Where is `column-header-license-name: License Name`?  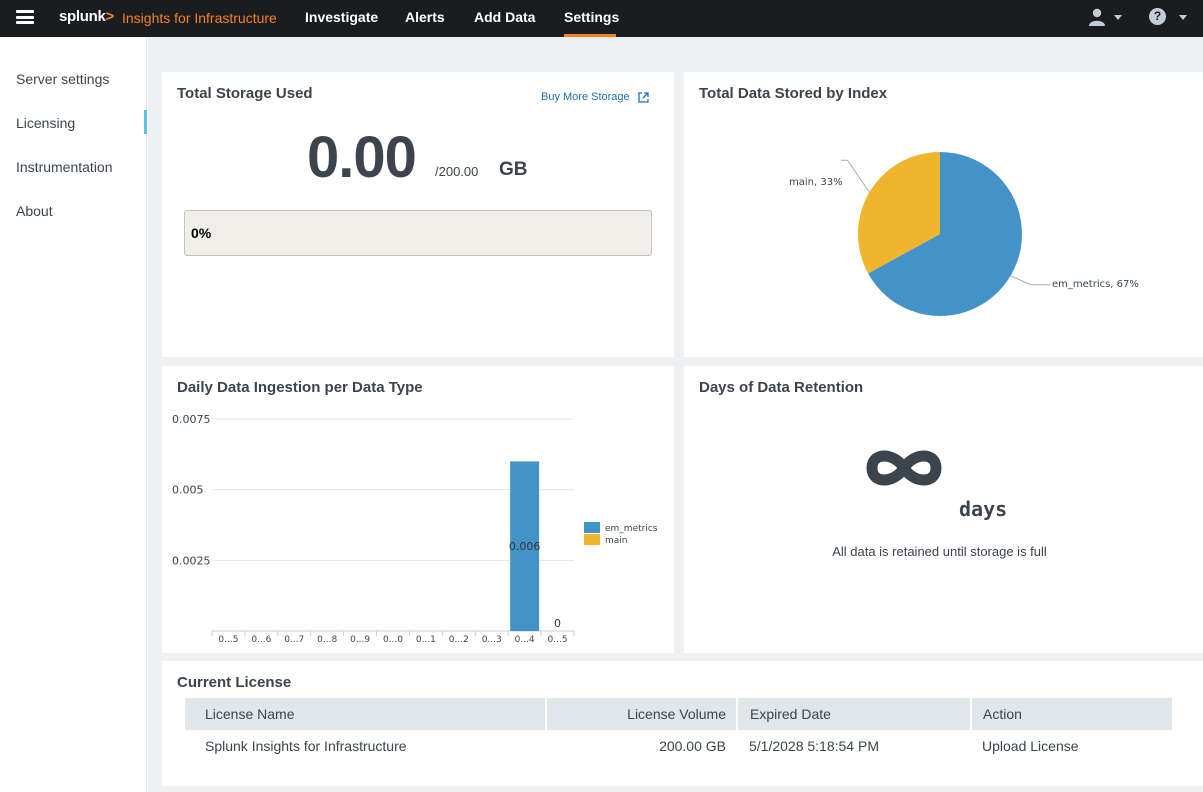
column-header-license-name: License Name is located at coordinates (250, 714).